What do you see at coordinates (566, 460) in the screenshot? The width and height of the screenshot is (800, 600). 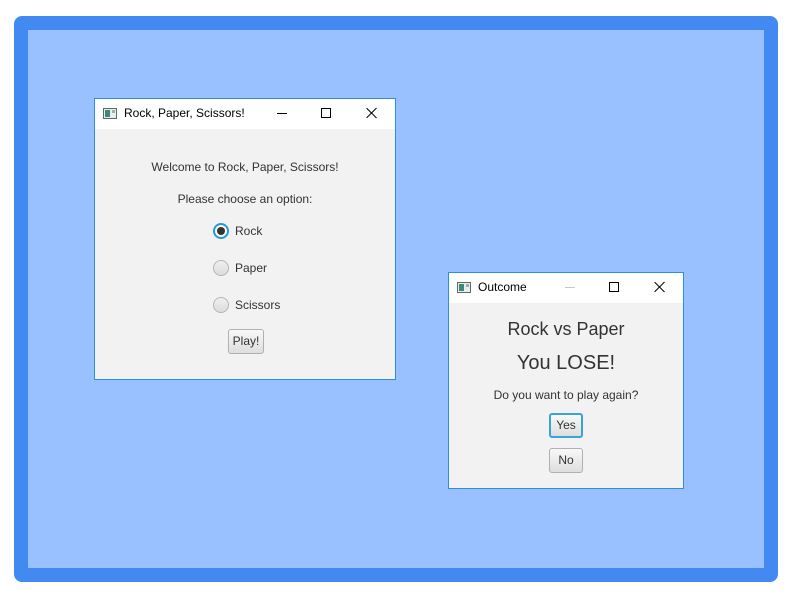 I see `no-button: No` at bounding box center [566, 460].